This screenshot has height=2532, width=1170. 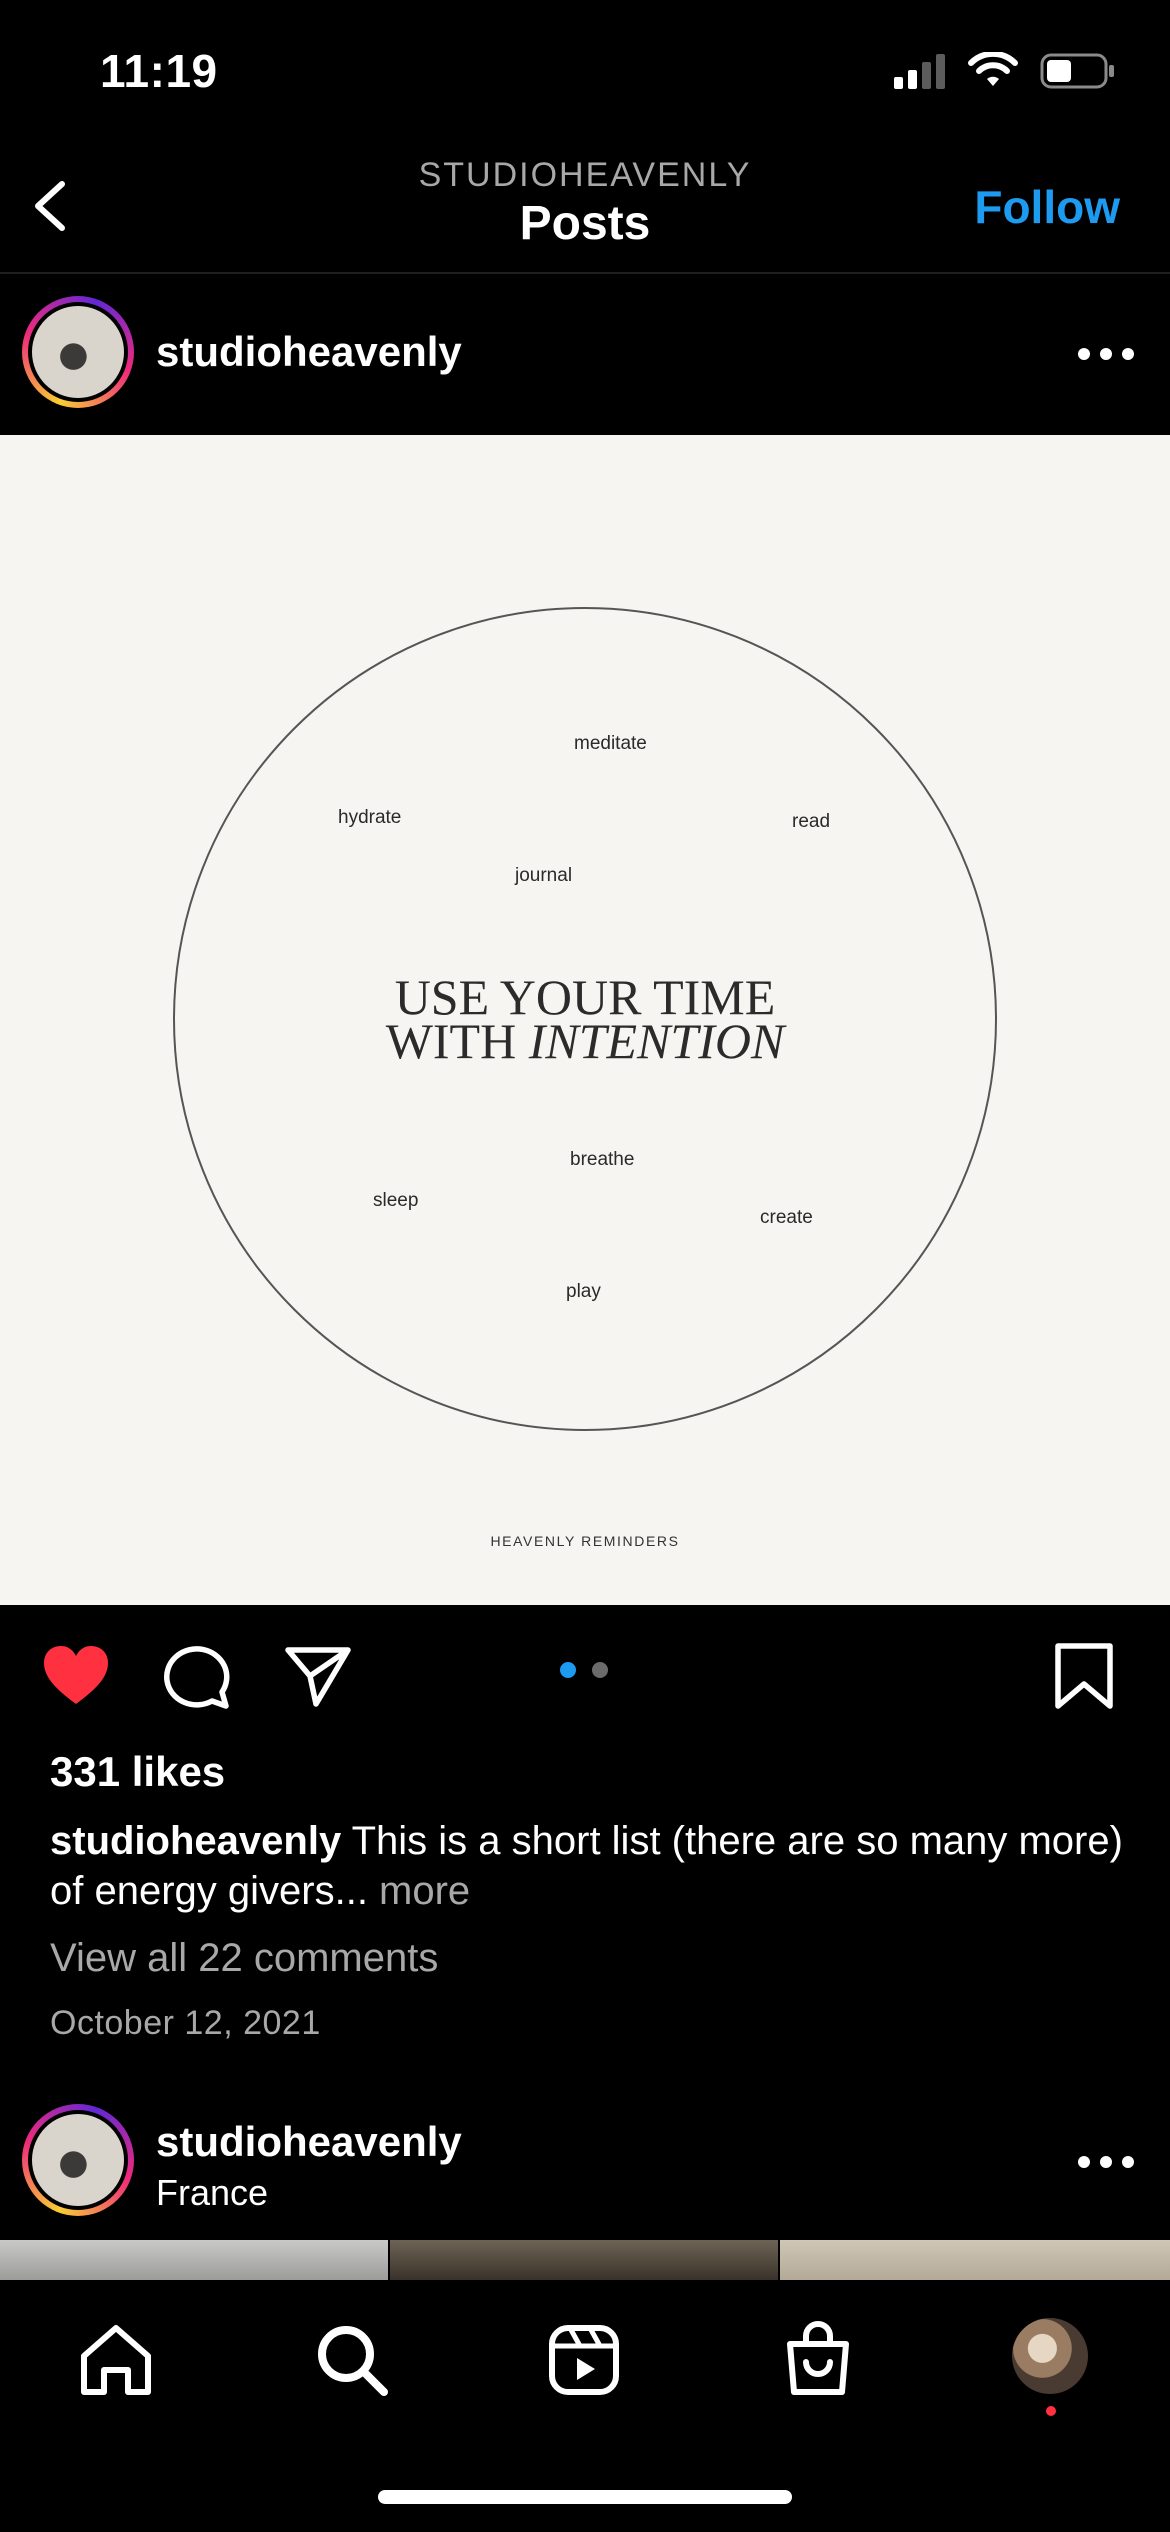 I want to click on word-create: create, so click(x=786, y=1217).